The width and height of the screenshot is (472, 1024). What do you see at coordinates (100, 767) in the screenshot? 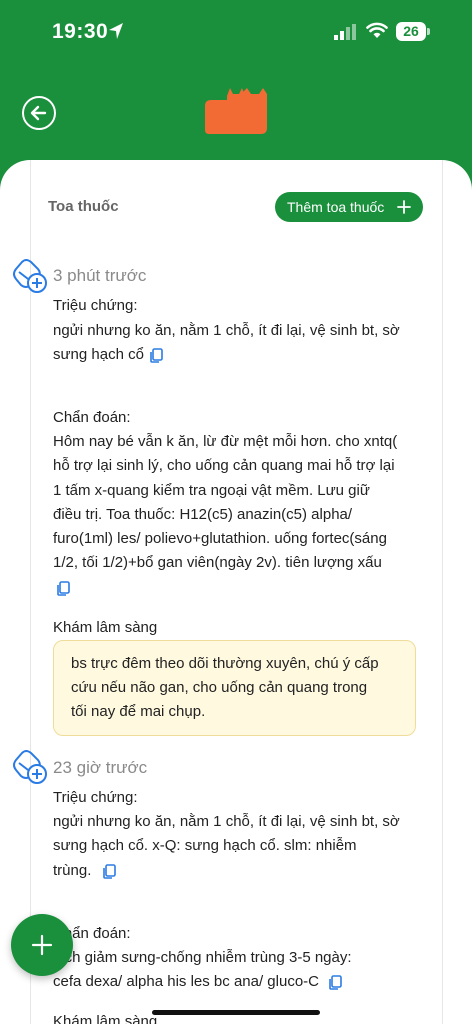
I see `record-time-ago: 23 giờ trước` at bounding box center [100, 767].